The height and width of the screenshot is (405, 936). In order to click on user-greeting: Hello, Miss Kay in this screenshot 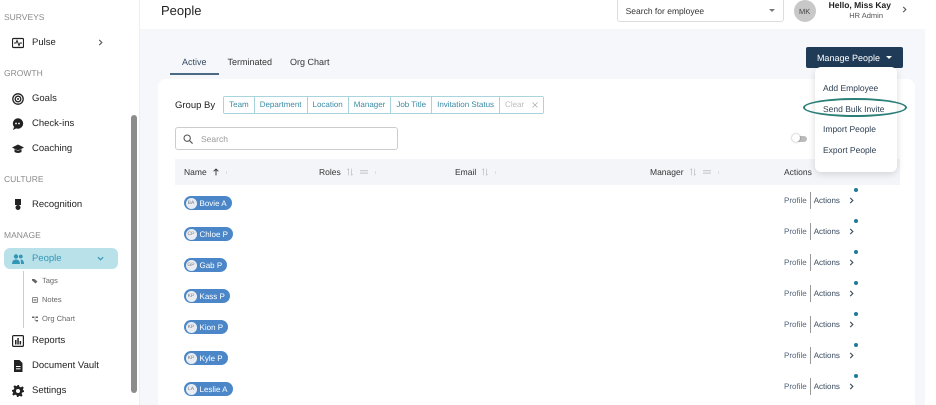, I will do `click(859, 5)`.